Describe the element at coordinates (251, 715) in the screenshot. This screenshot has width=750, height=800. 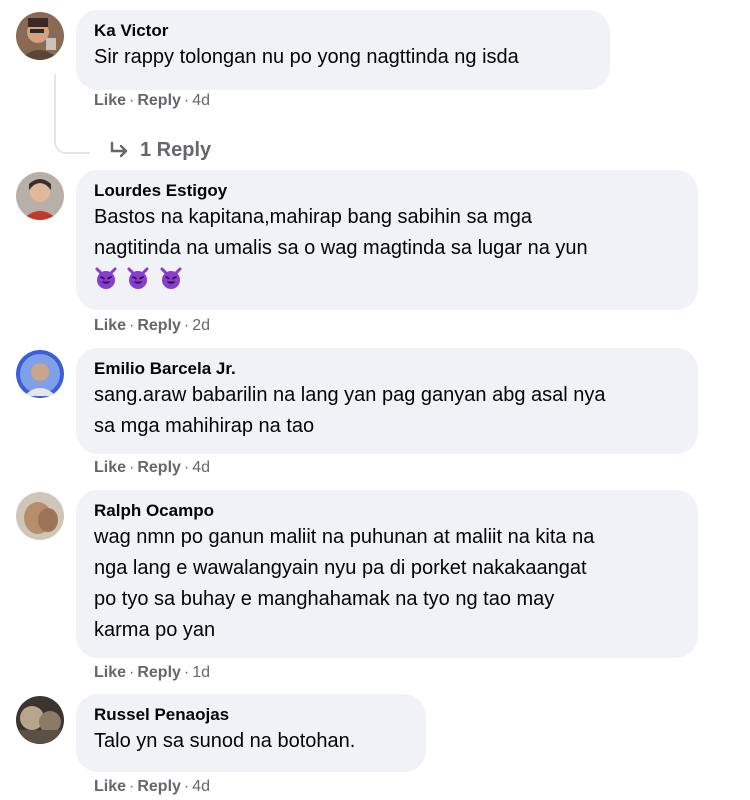
I see `comment-author: Russel Penaojas` at that location.